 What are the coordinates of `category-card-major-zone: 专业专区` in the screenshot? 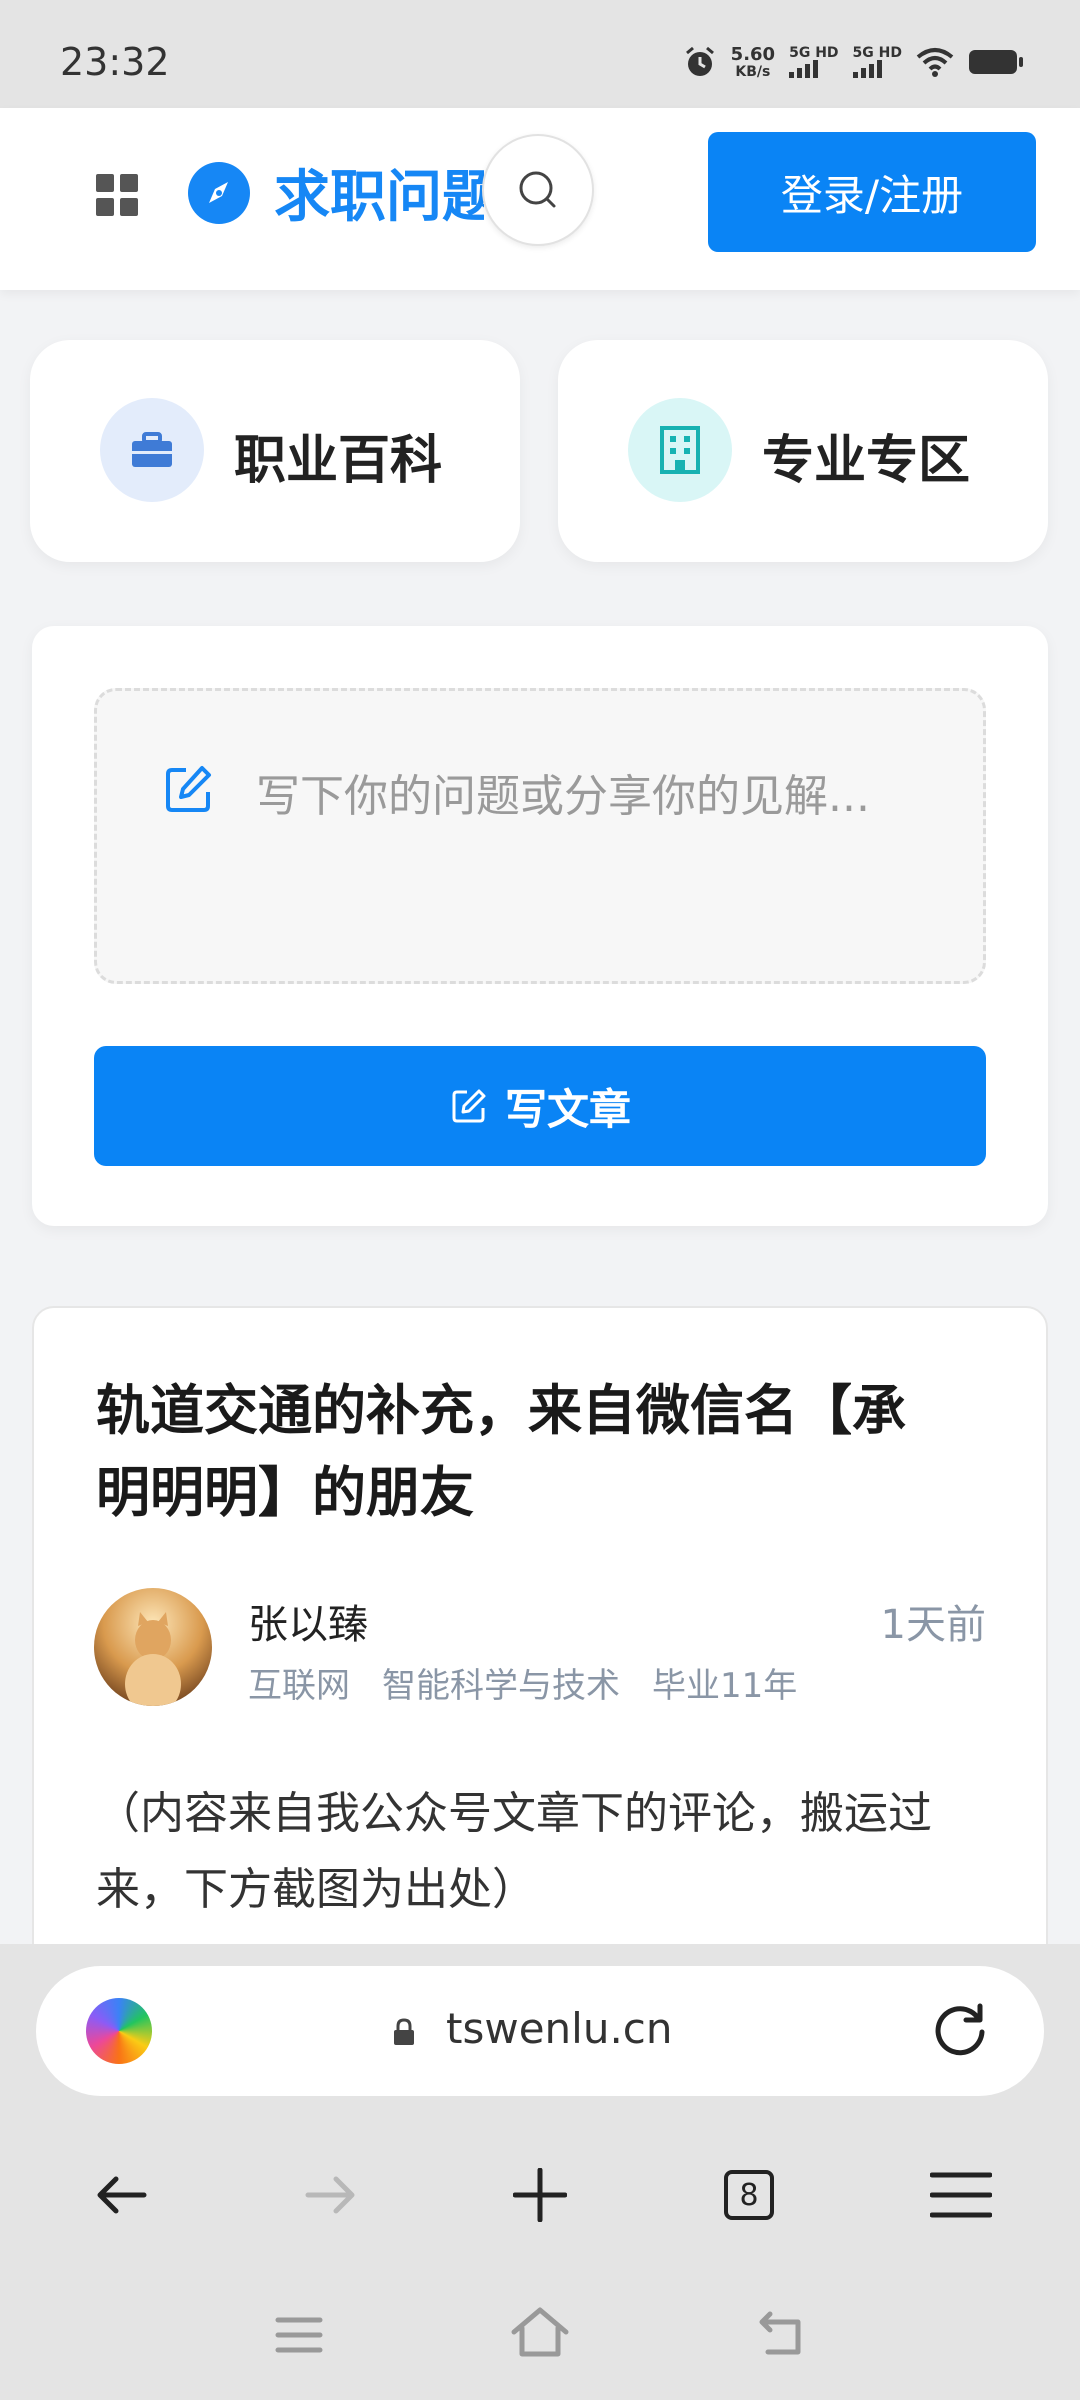 It's located at (803, 451).